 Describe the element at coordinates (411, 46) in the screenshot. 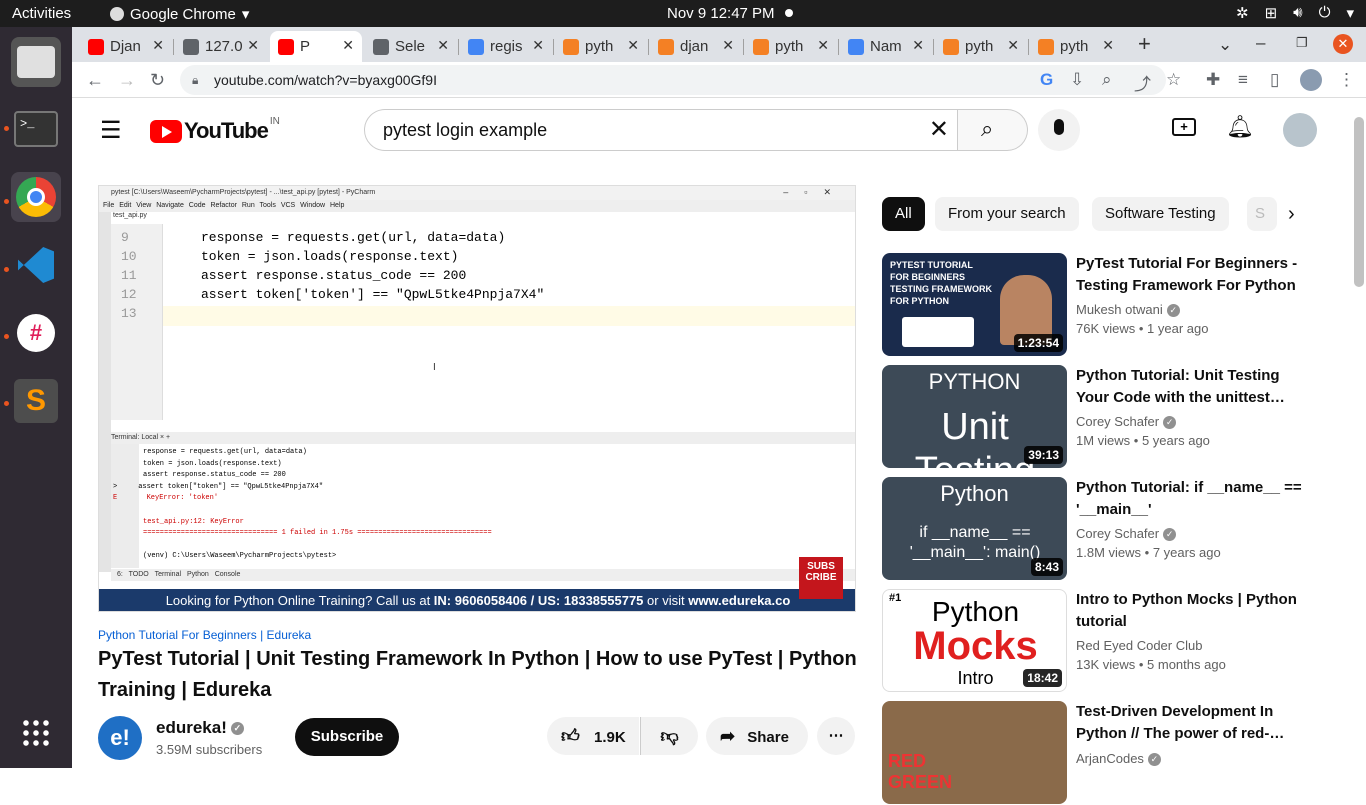

I see `browser-tab: Sele ✕` at that location.